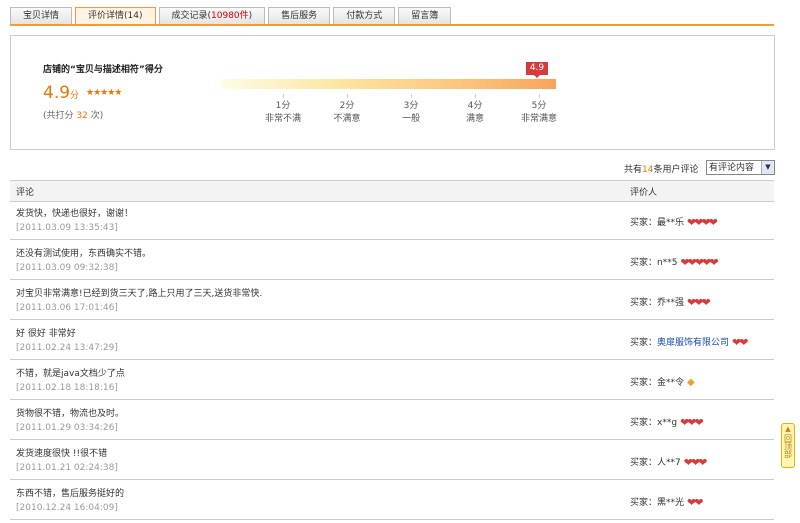  Describe the element at coordinates (67, 388) in the screenshot. I see `review-date: [2011.02.18 18:18:16]` at that location.